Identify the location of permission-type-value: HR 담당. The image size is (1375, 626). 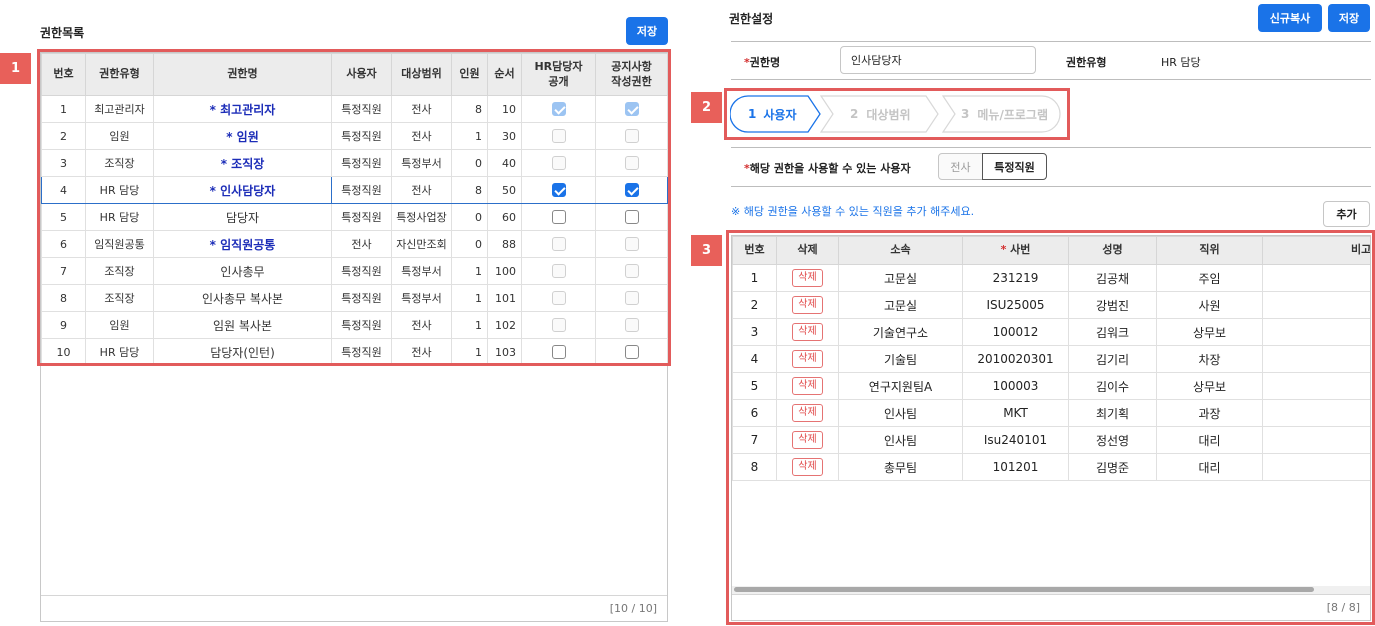
(1181, 62).